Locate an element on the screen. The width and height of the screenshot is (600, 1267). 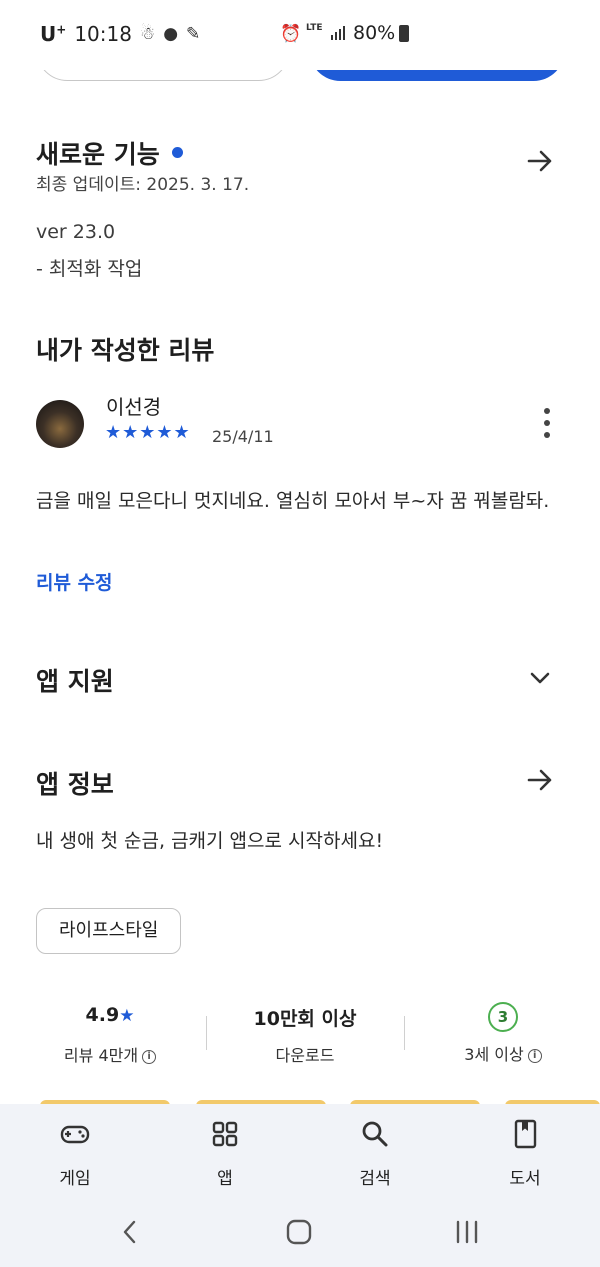
review-body: 금을 매일 모은다니 멋지네요. 열심히 모아서 부~자 꿈 꿔볼람돠. is located at coordinates (293, 501).